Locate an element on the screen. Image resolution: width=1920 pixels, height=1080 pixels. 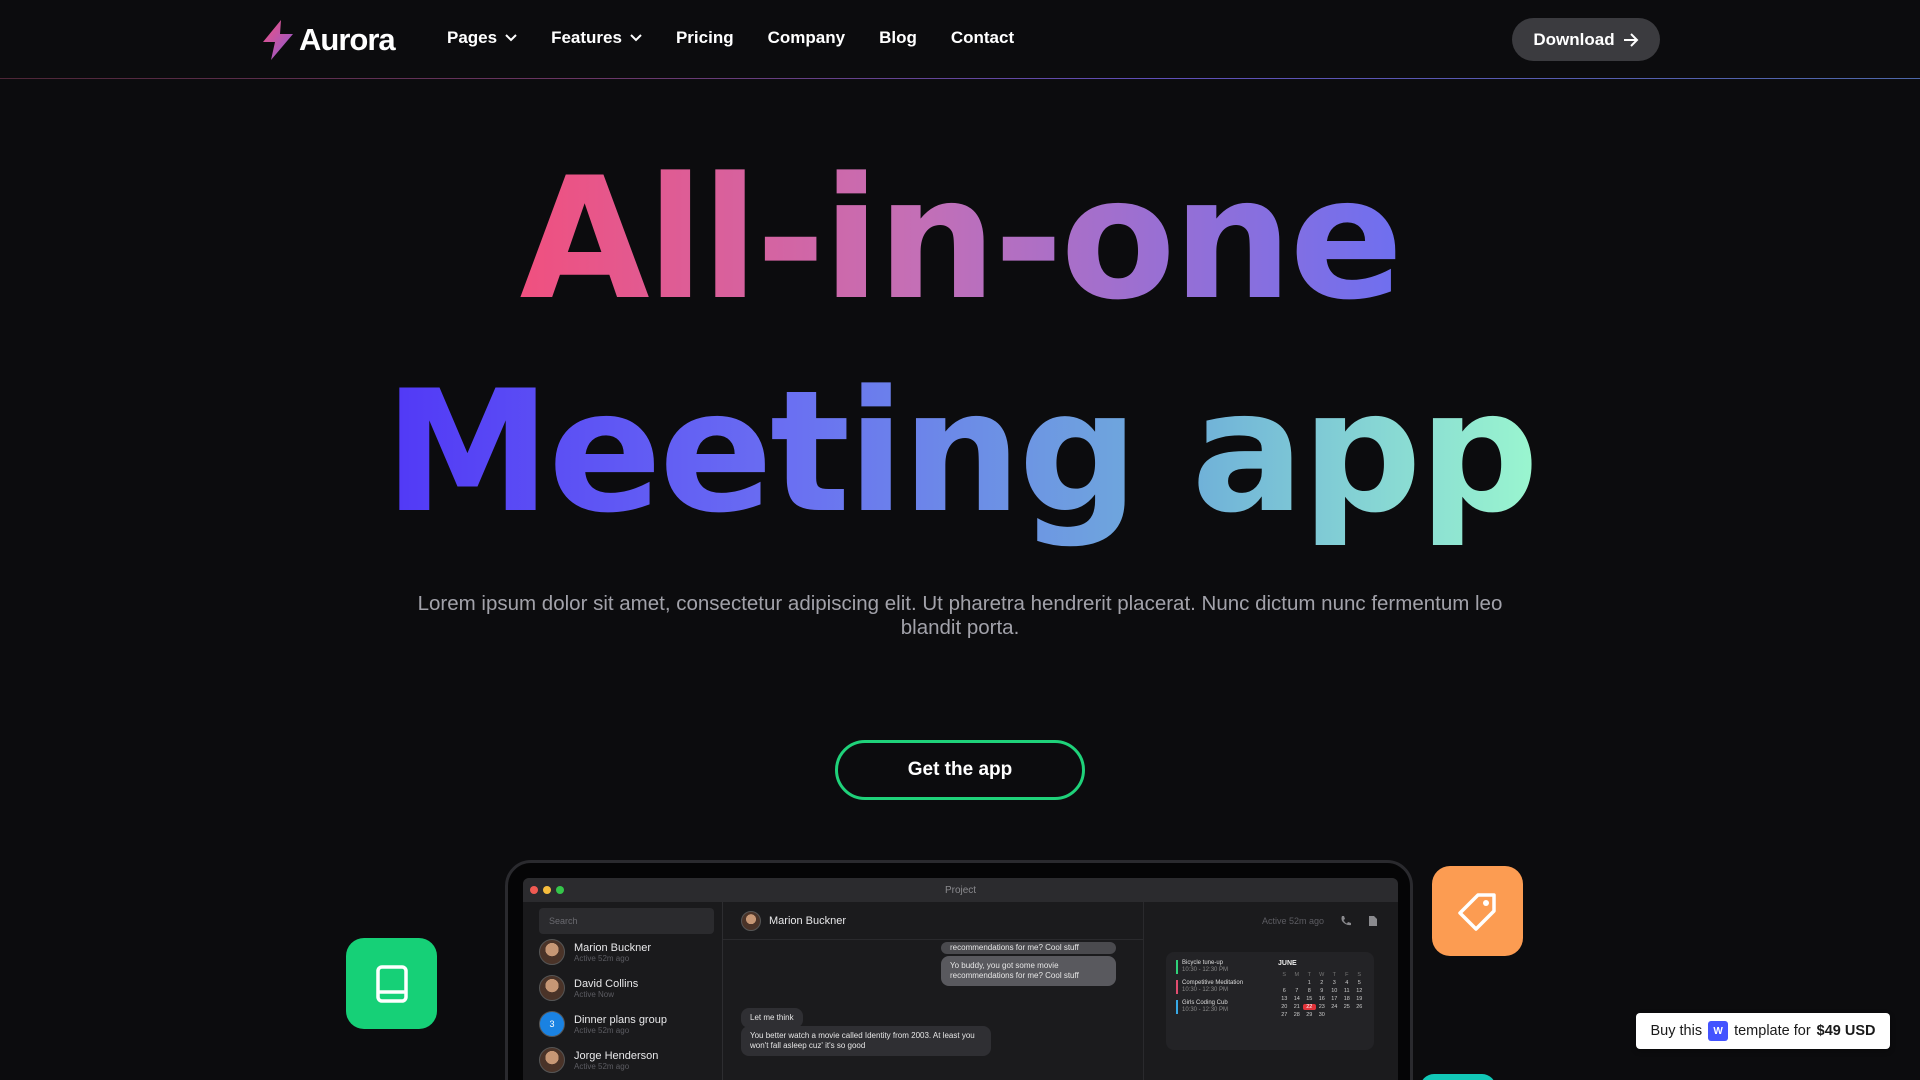
contact-item: 3 Dinner plans group Active 52m ago is located at coordinates (630, 1024).